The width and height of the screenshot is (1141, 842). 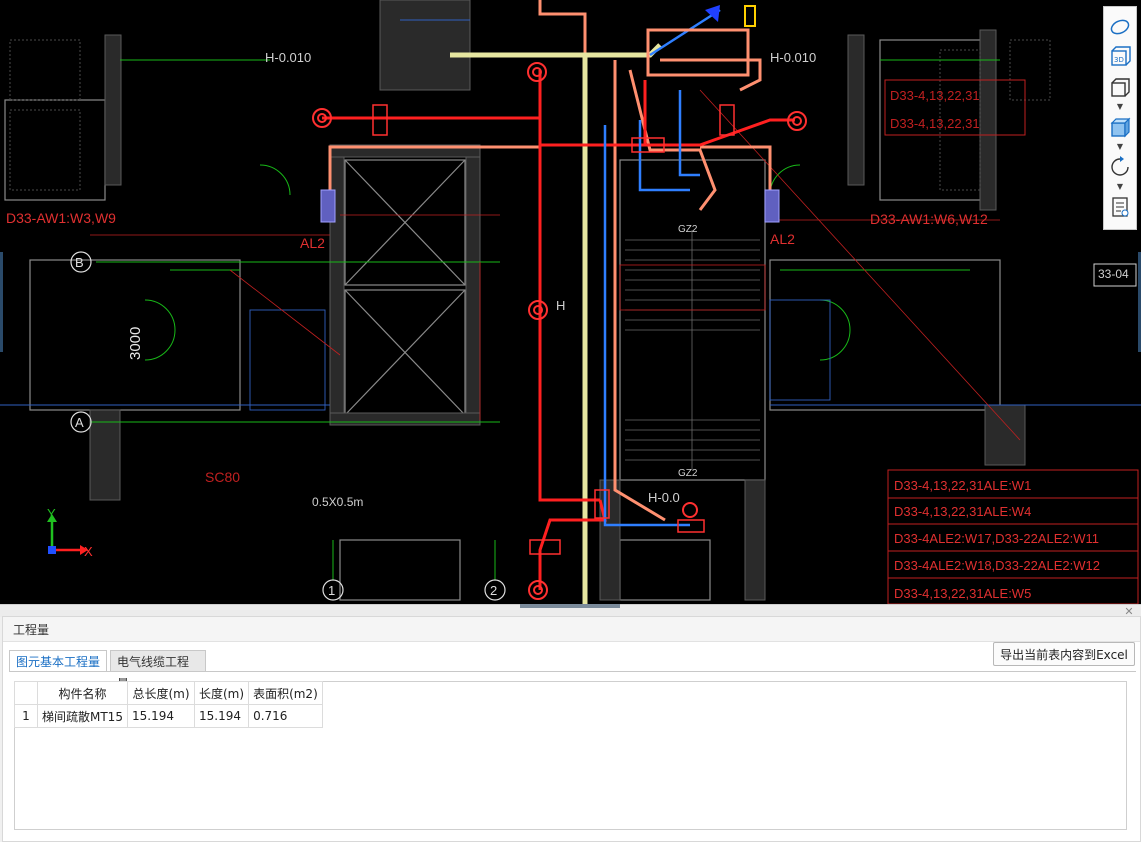 What do you see at coordinates (560, 305) in the screenshot?
I see `pipe-h-label: H` at bounding box center [560, 305].